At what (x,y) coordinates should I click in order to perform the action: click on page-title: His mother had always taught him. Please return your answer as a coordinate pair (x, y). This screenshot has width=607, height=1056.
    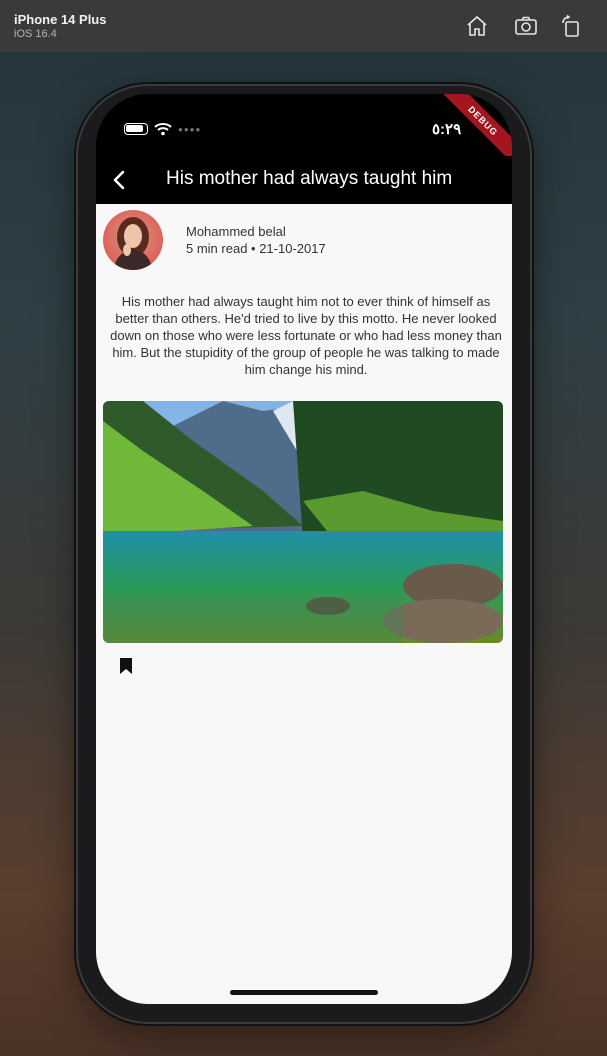
    Looking at the image, I should click on (309, 178).